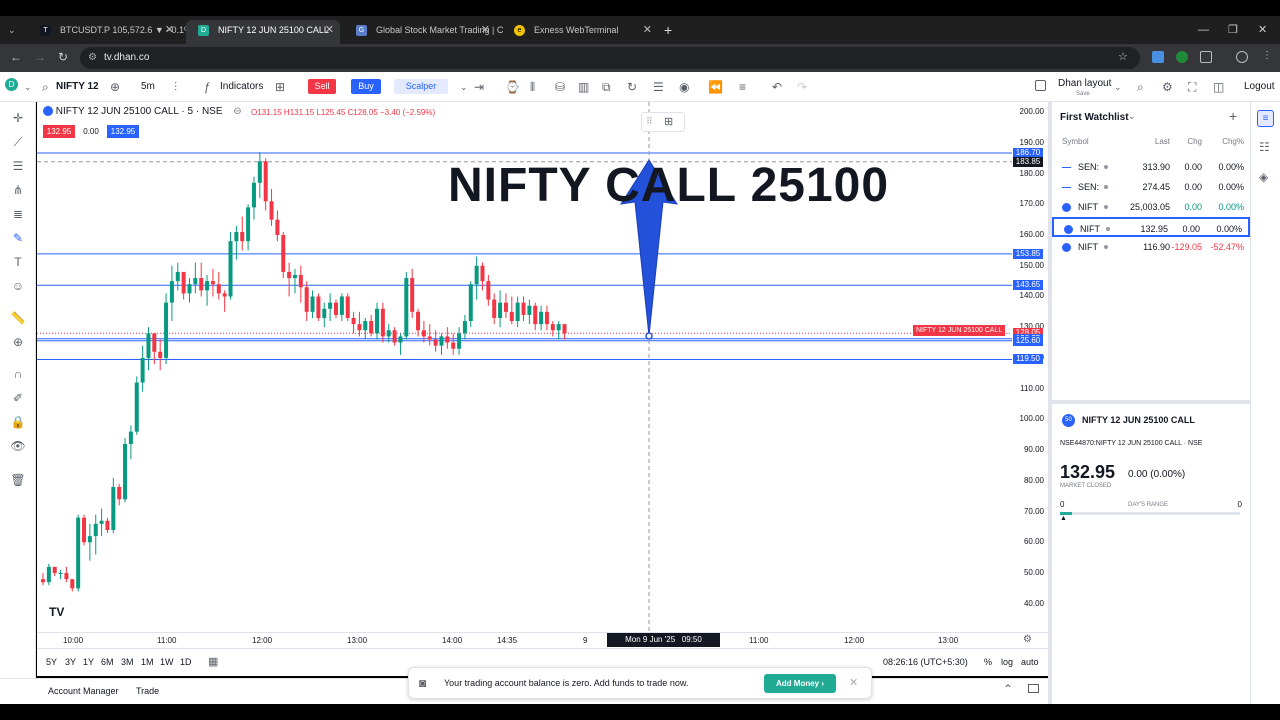 This screenshot has width=1280, height=720. What do you see at coordinates (18, 214) in the screenshot?
I see `fib-icon: ≣` at bounding box center [18, 214].